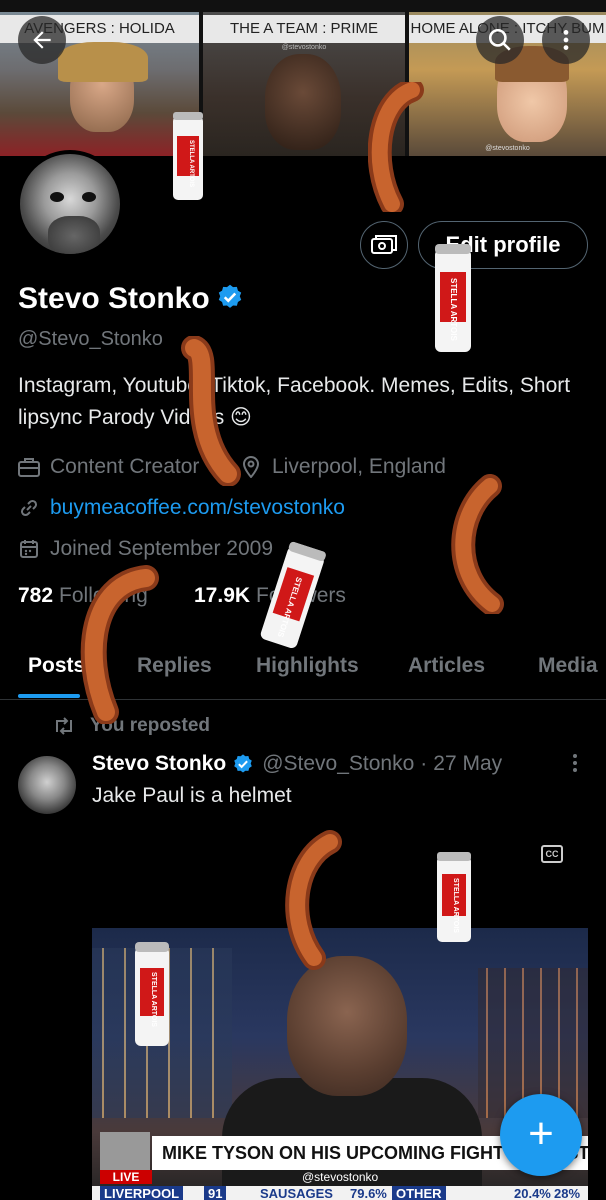  What do you see at coordinates (532, 1193) in the screenshot?
I see `ticker-item: 20.4%` at bounding box center [532, 1193].